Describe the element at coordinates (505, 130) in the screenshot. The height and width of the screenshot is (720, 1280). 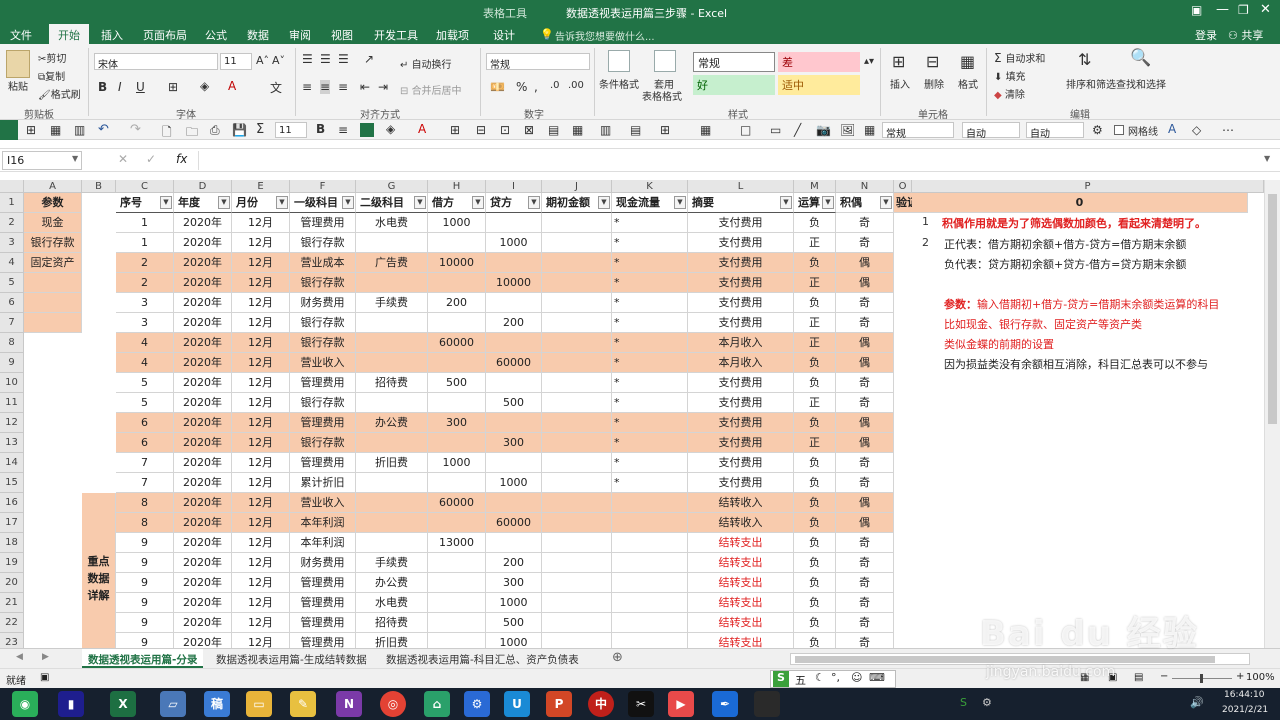
I see `qat-merge-icon: ⊡` at that location.